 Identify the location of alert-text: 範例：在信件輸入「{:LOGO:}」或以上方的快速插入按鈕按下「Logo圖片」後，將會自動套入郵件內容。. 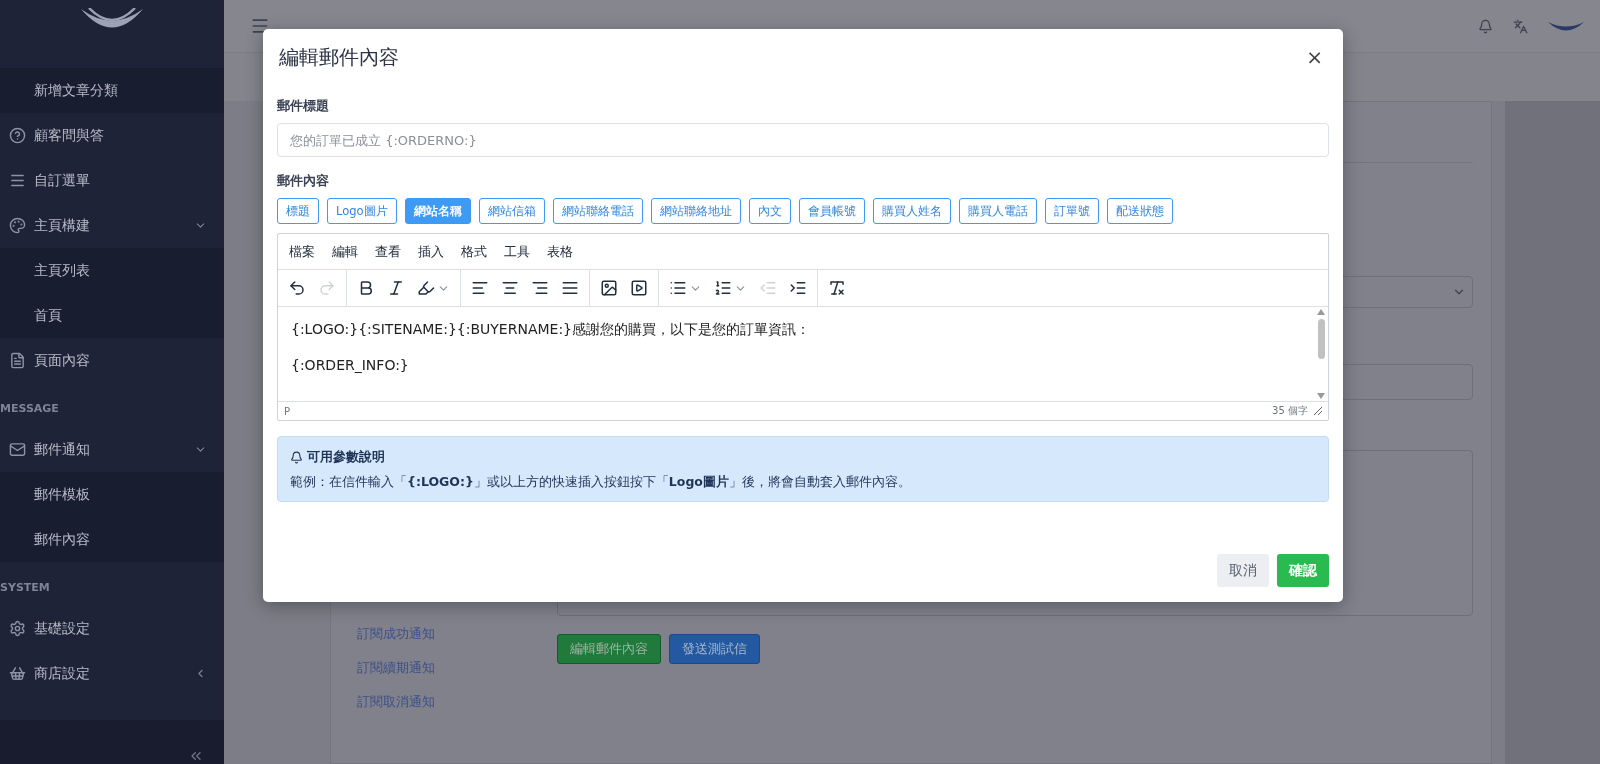
(601, 482).